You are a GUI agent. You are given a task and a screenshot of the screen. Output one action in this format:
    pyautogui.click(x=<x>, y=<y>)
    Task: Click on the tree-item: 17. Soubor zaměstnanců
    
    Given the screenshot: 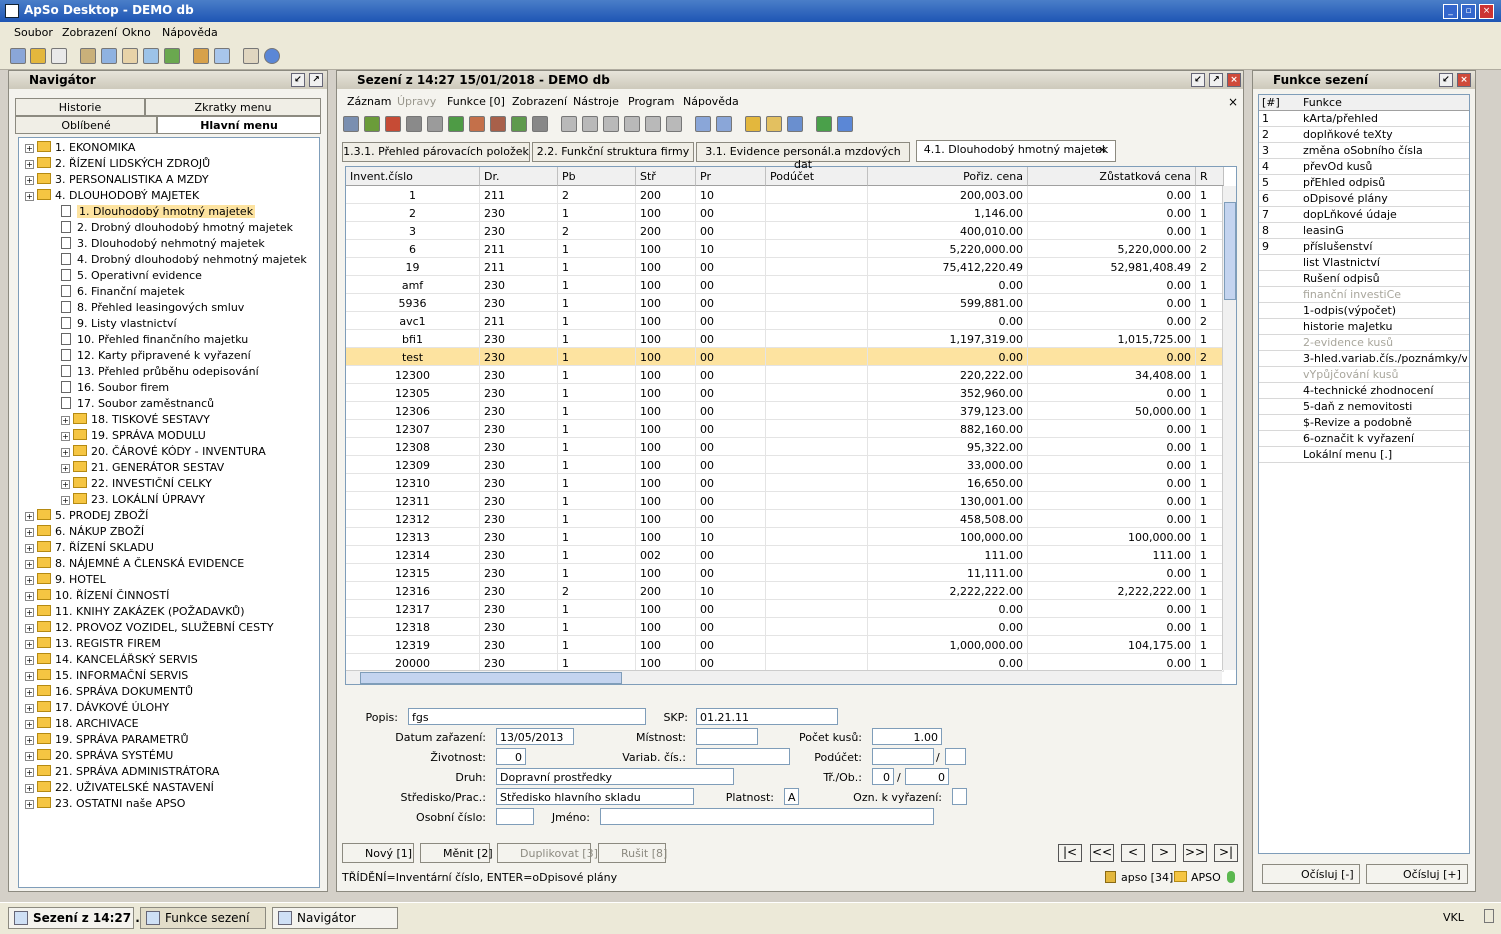 What is the action you would take?
    pyautogui.click(x=137, y=405)
    